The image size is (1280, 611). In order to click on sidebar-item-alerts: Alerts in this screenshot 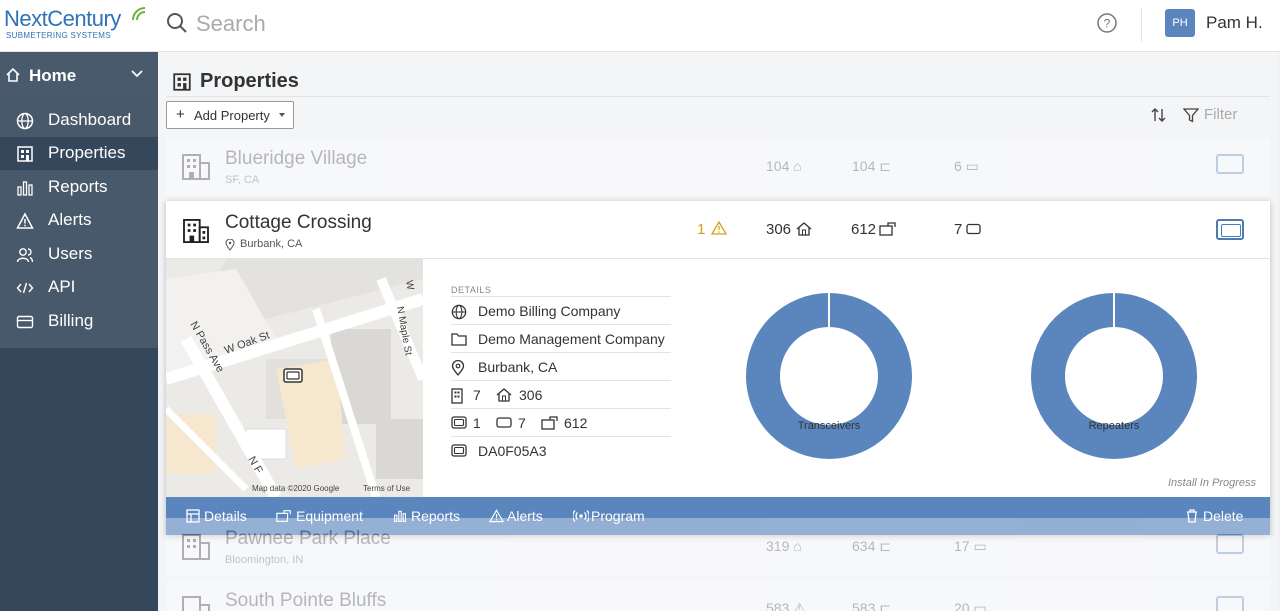, I will do `click(79, 220)`.